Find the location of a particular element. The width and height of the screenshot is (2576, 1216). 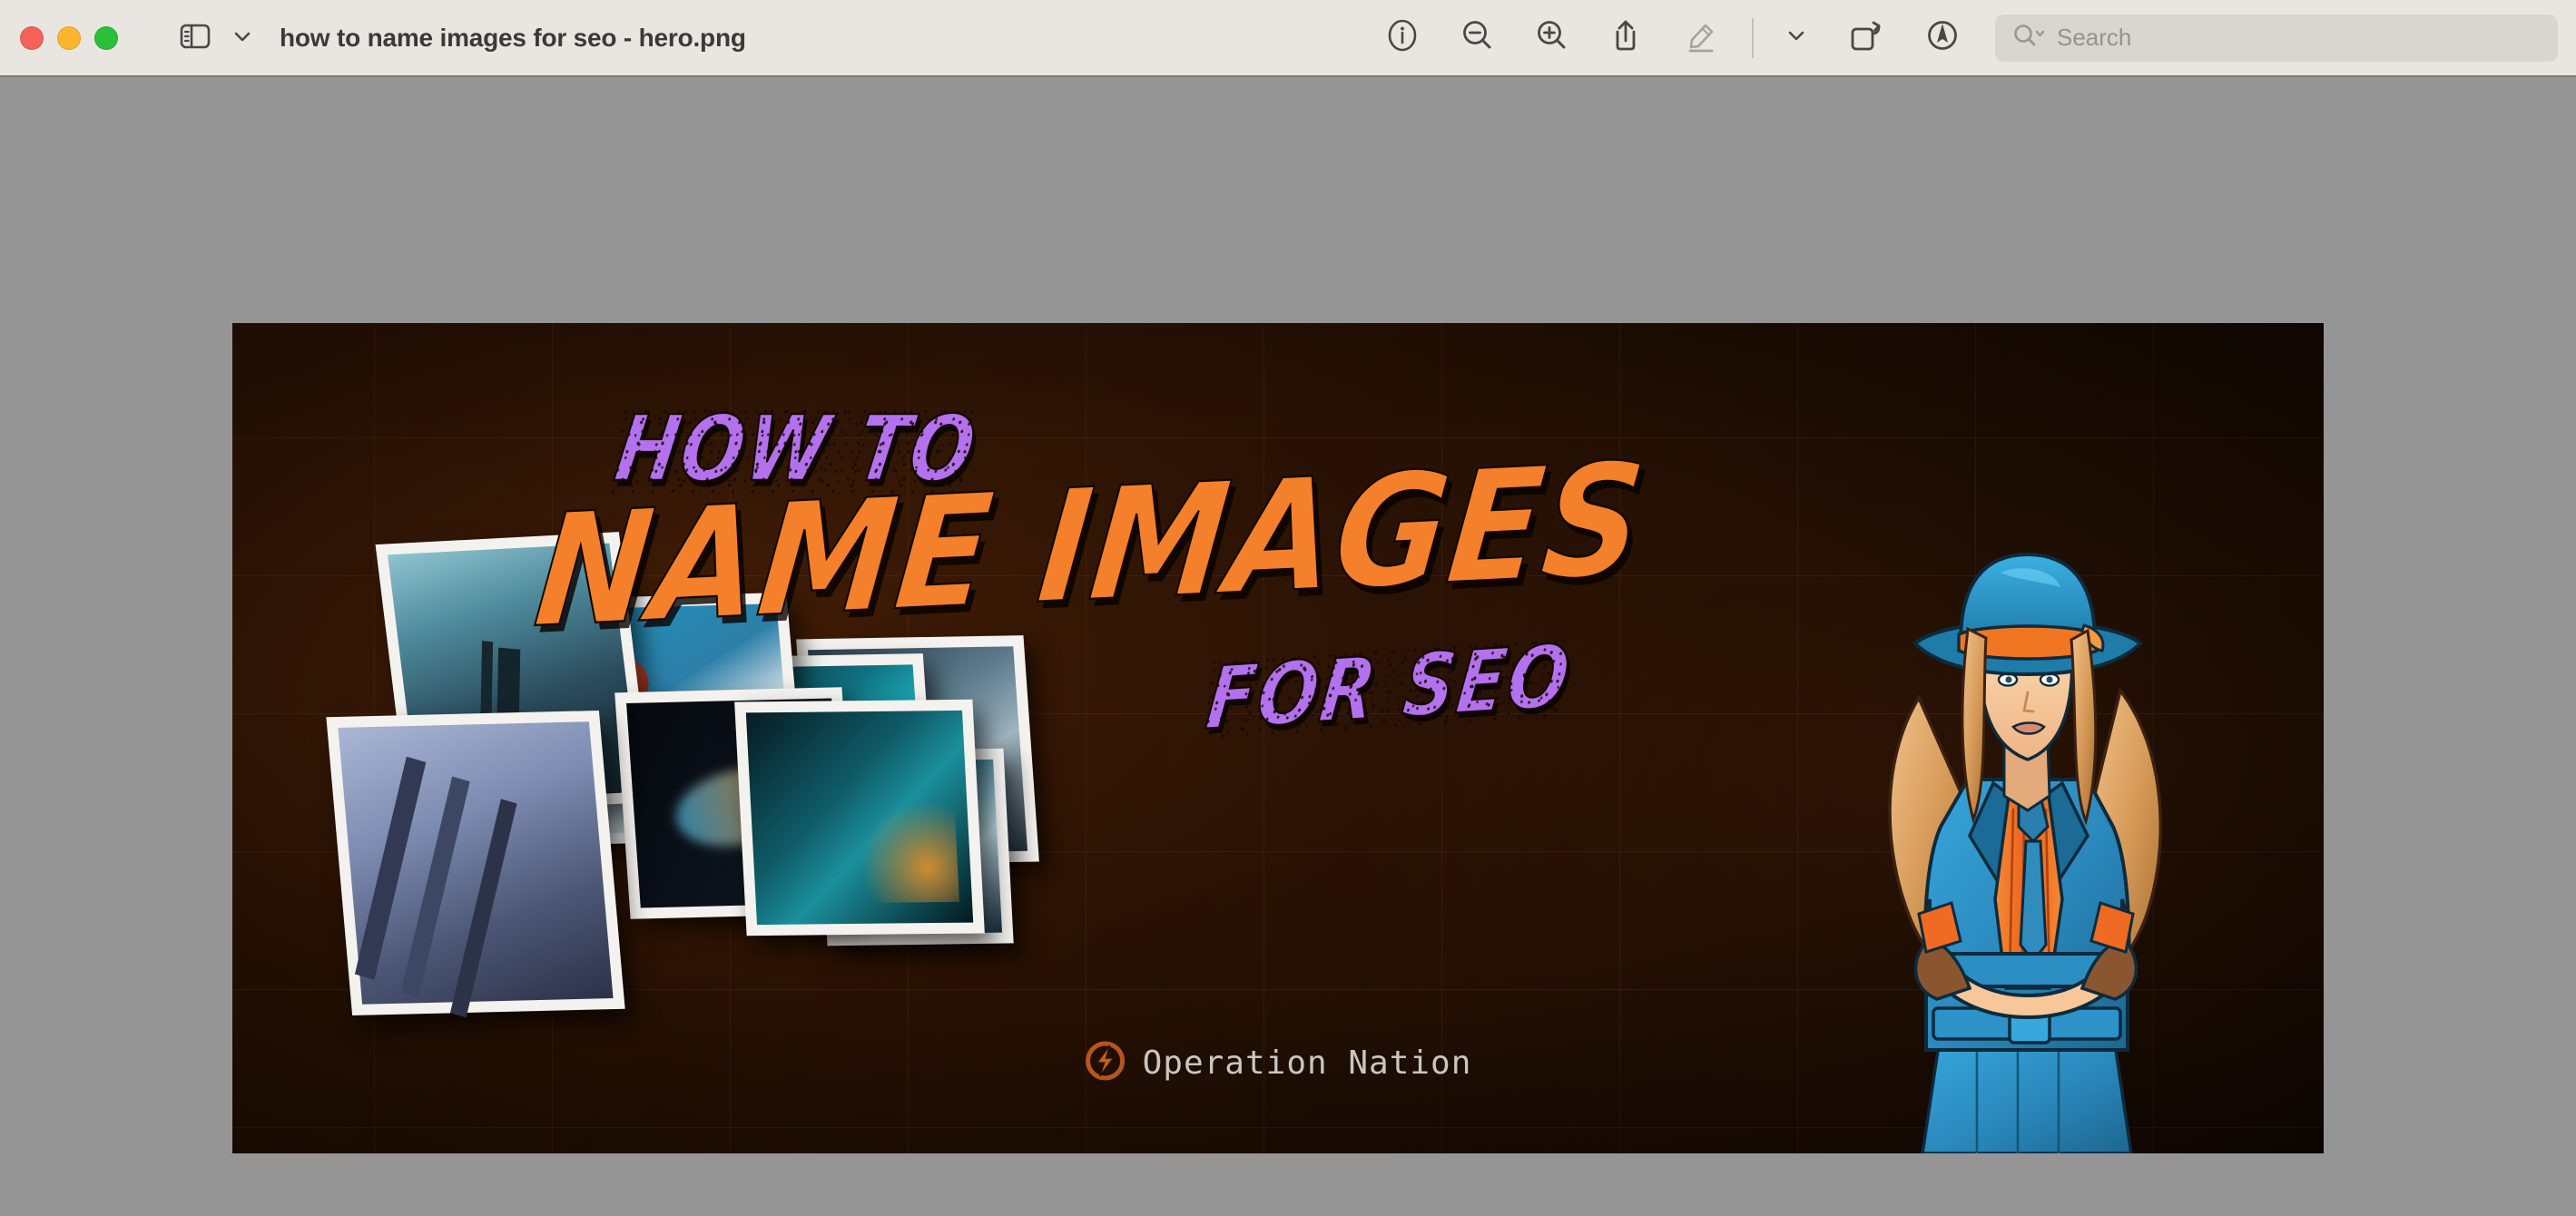

sidebar-toggle-button is located at coordinates (195, 38).